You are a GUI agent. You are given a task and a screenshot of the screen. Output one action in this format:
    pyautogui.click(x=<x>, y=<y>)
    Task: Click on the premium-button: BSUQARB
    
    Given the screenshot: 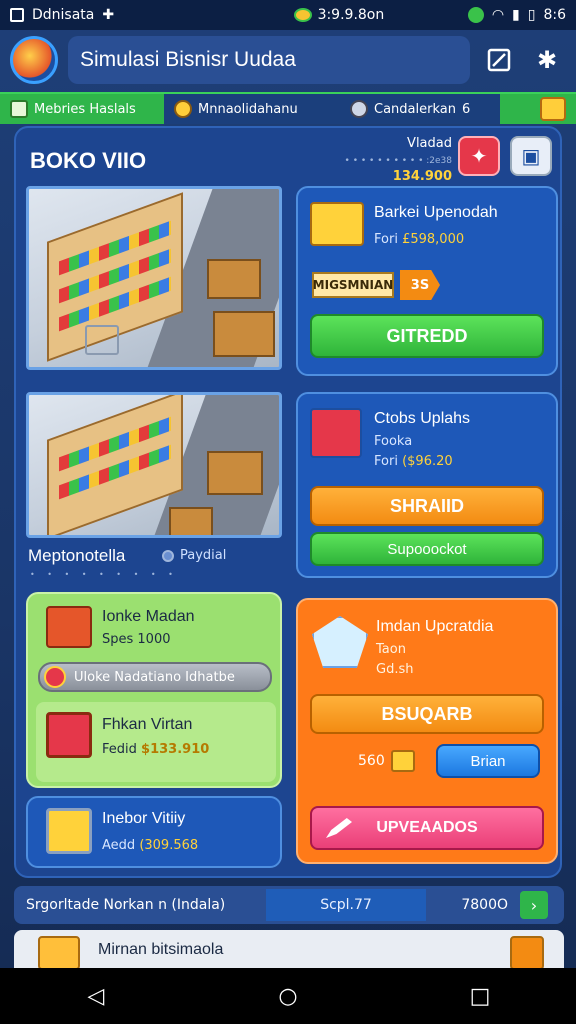 What is the action you would take?
    pyautogui.click(x=427, y=714)
    